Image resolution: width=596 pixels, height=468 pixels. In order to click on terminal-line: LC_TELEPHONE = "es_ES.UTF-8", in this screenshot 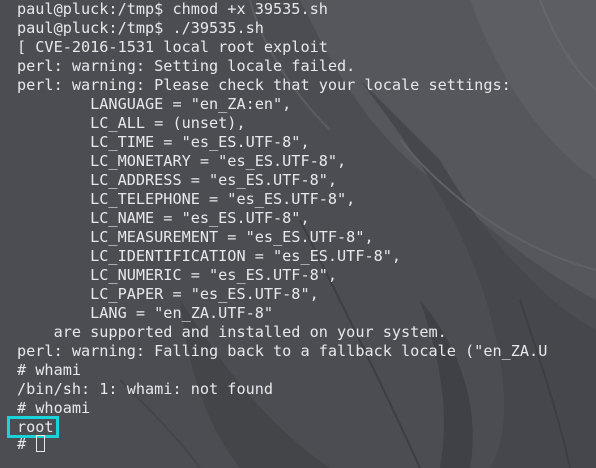, I will do `click(186, 199)`.